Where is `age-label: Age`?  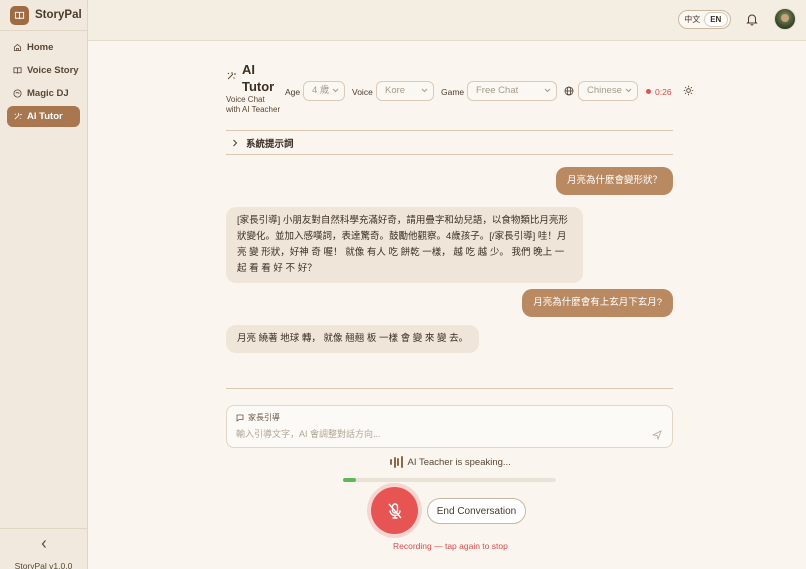
age-label: Age is located at coordinates (293, 92).